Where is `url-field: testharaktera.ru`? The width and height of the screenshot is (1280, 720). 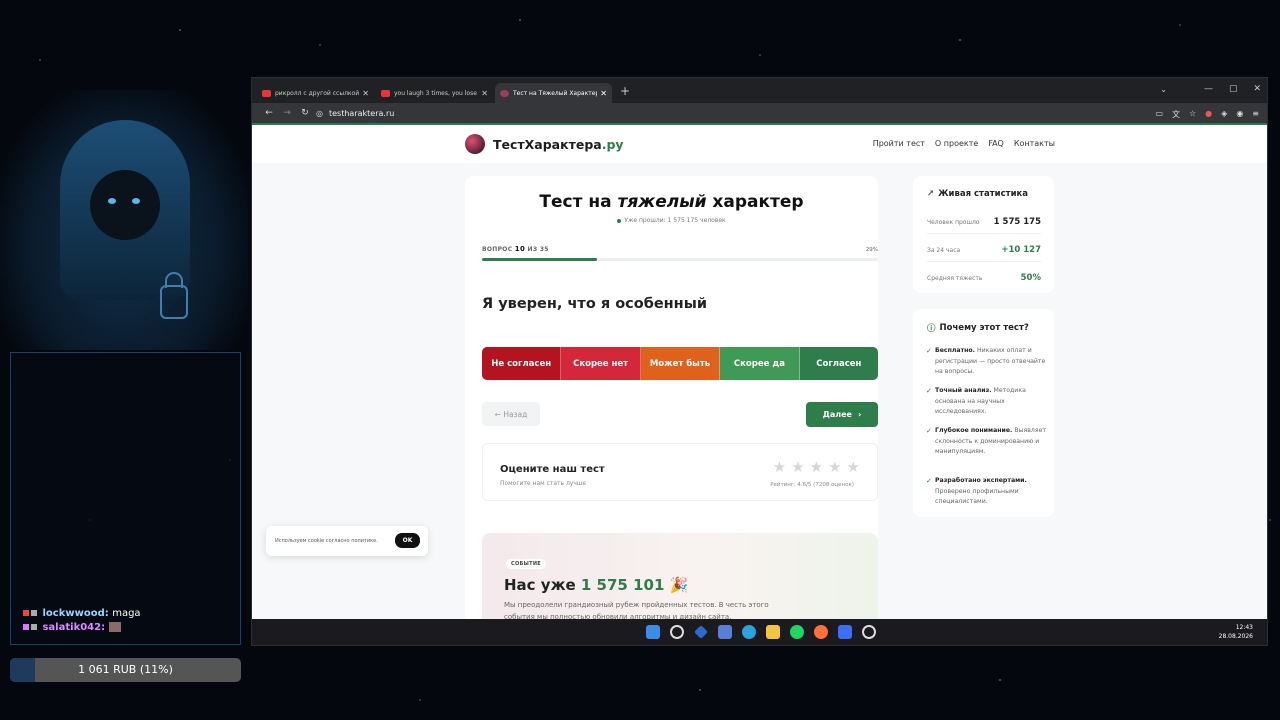 url-field: testharaktera.ru is located at coordinates (361, 113).